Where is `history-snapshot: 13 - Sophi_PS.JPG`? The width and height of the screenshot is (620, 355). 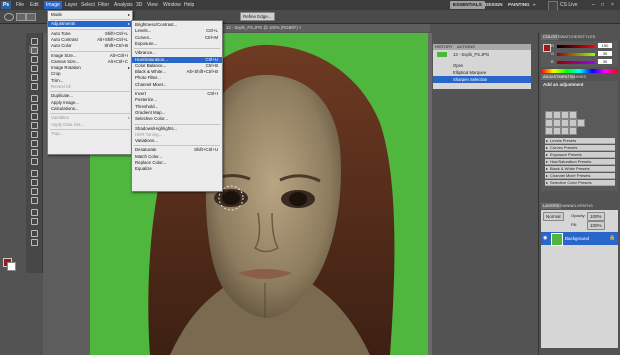 history-snapshot: 13 - Sophi_PS.JPG is located at coordinates (482, 54).